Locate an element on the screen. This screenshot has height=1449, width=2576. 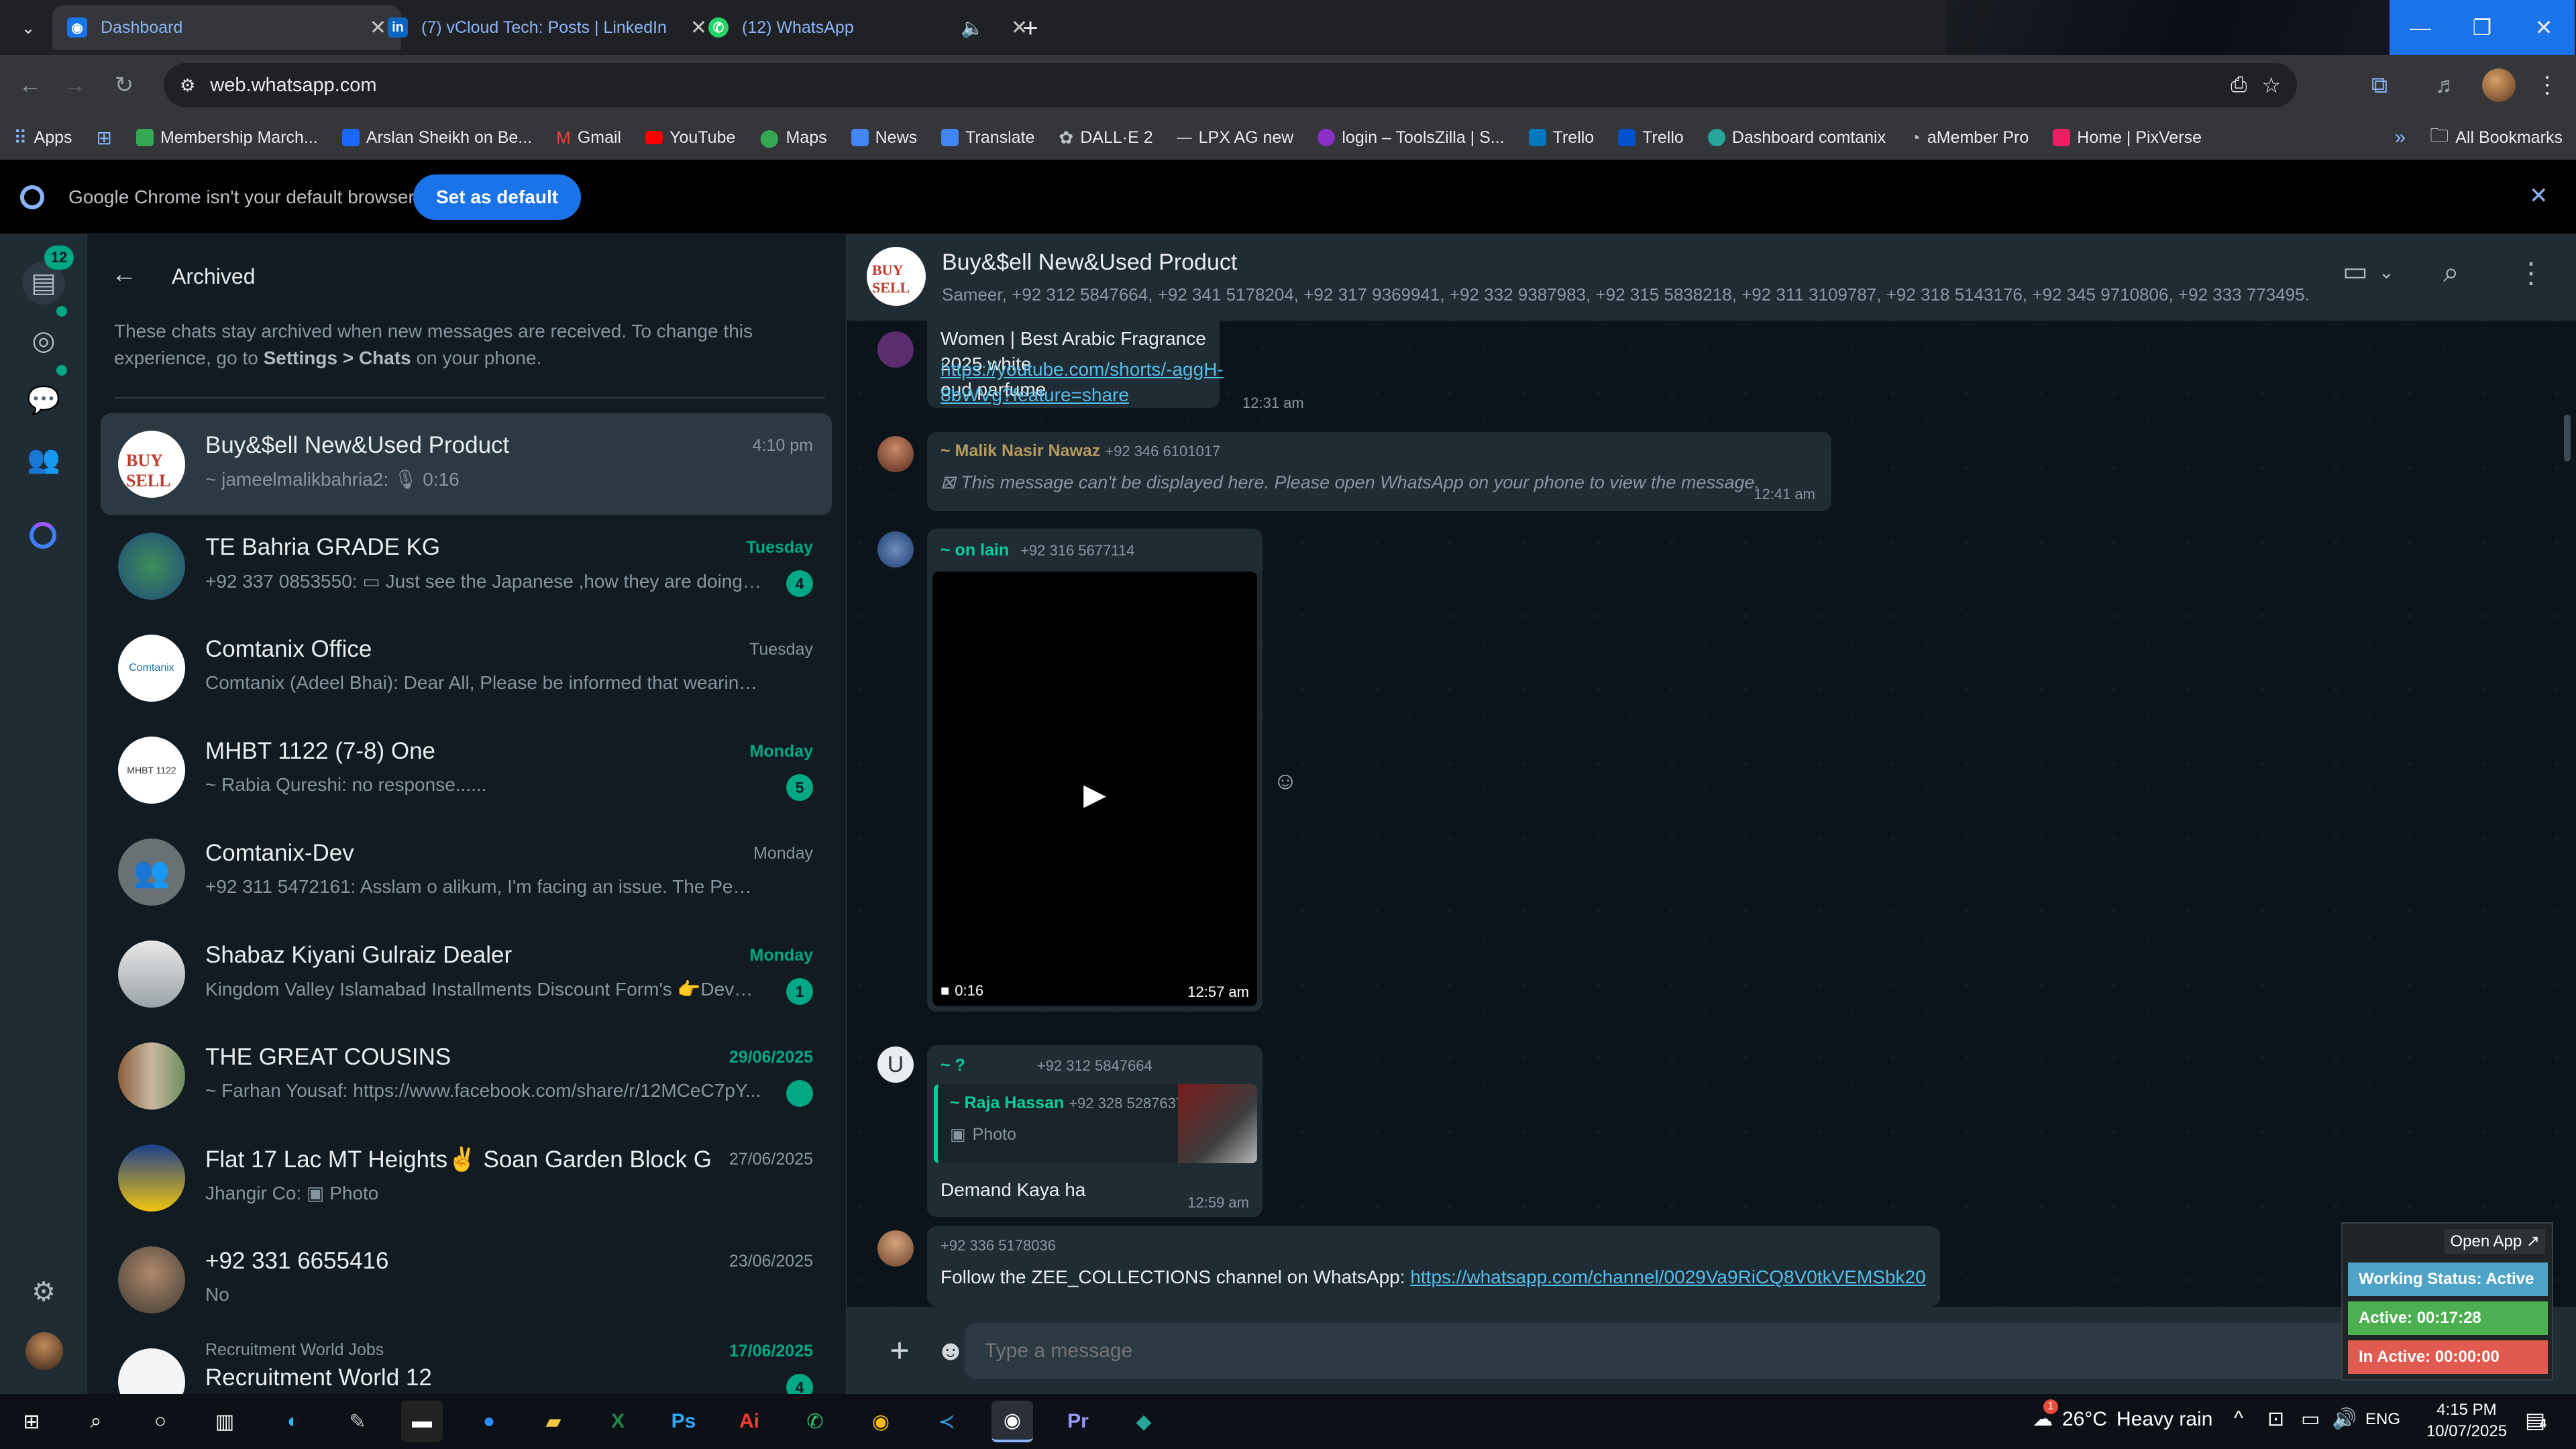
photoshop-icon: Ps is located at coordinates (683, 1421).